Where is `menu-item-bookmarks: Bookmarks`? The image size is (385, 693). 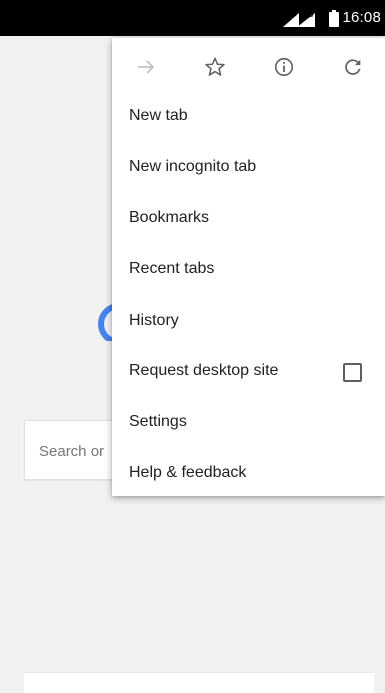
menu-item-bookmarks: Bookmarks is located at coordinates (248, 219).